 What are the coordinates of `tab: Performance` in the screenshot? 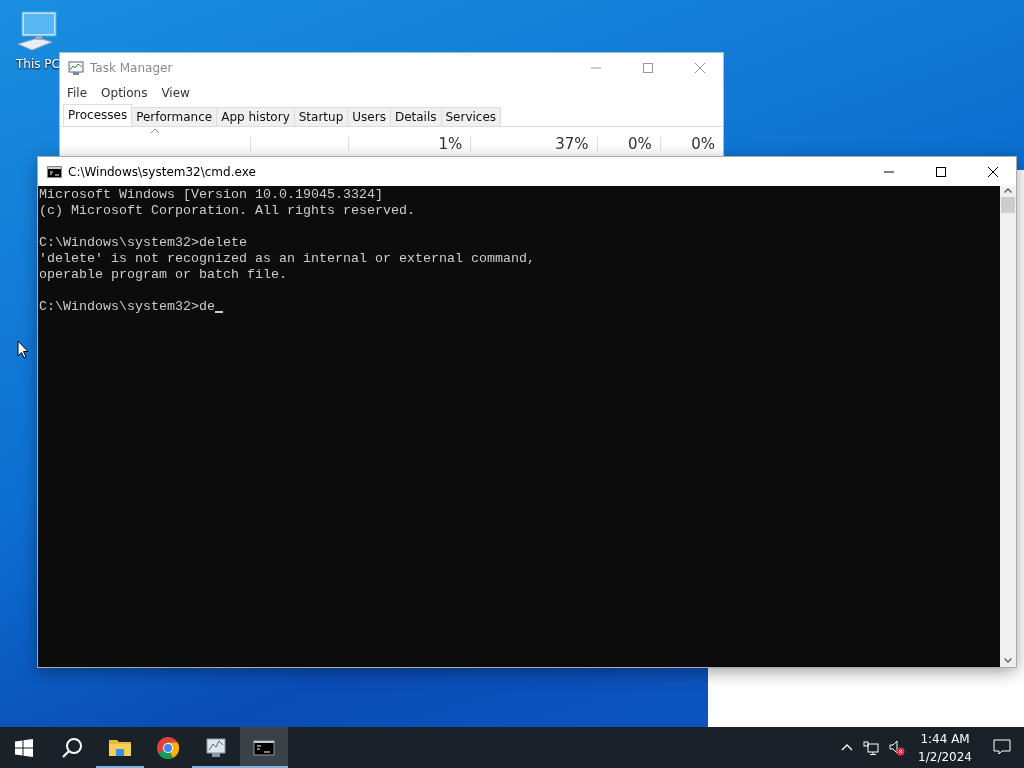 It's located at (174, 116).